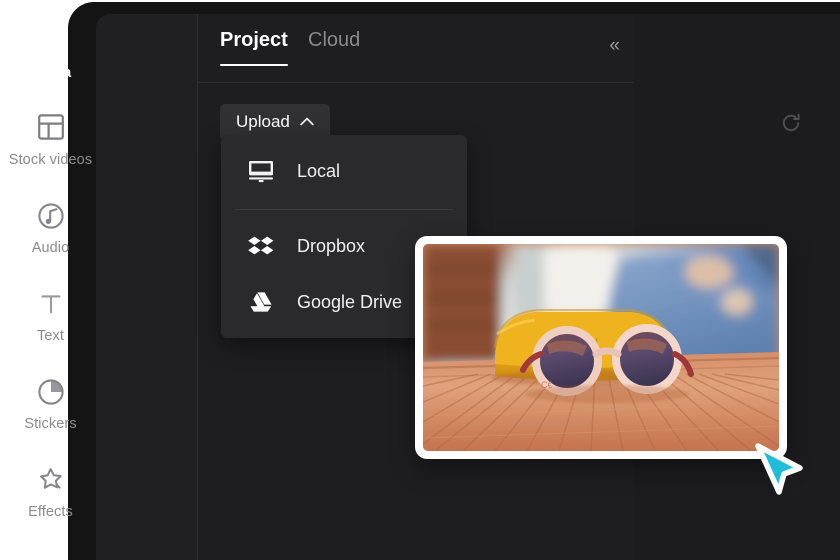 The height and width of the screenshot is (560, 840). What do you see at coordinates (50, 482) in the screenshot?
I see `sparkle-star-icon` at bounding box center [50, 482].